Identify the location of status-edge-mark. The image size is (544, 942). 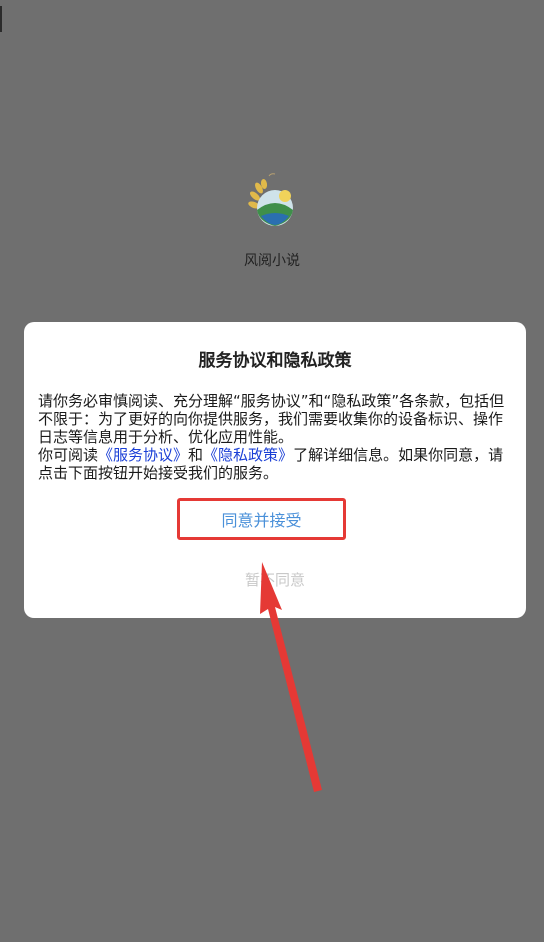
(1, 19).